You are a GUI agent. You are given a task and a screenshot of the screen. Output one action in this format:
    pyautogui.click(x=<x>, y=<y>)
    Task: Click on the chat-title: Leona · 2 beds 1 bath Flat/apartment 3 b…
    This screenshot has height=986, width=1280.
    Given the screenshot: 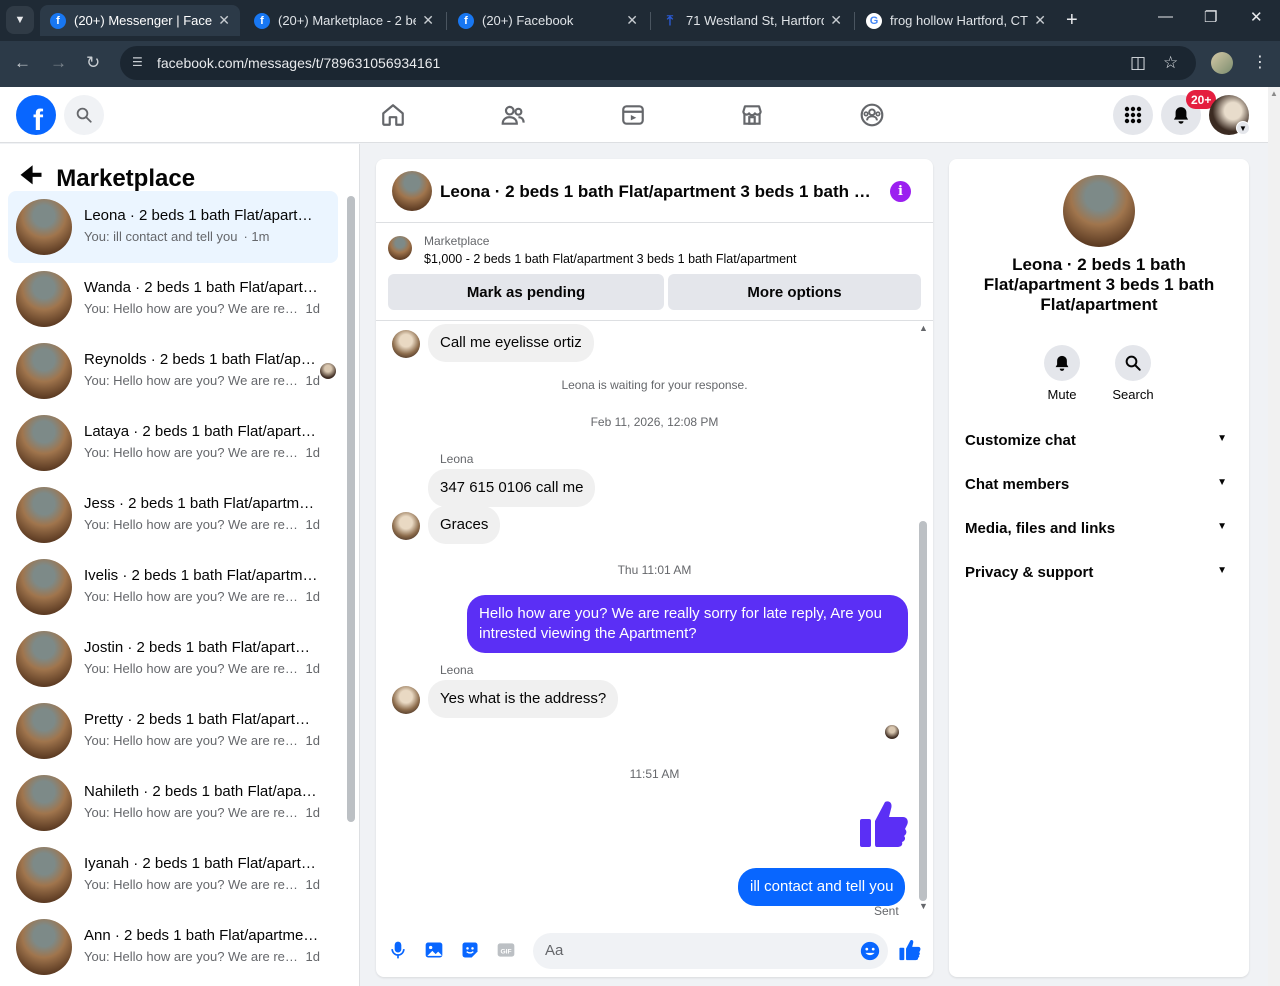 What is the action you would take?
    pyautogui.click(x=660, y=192)
    